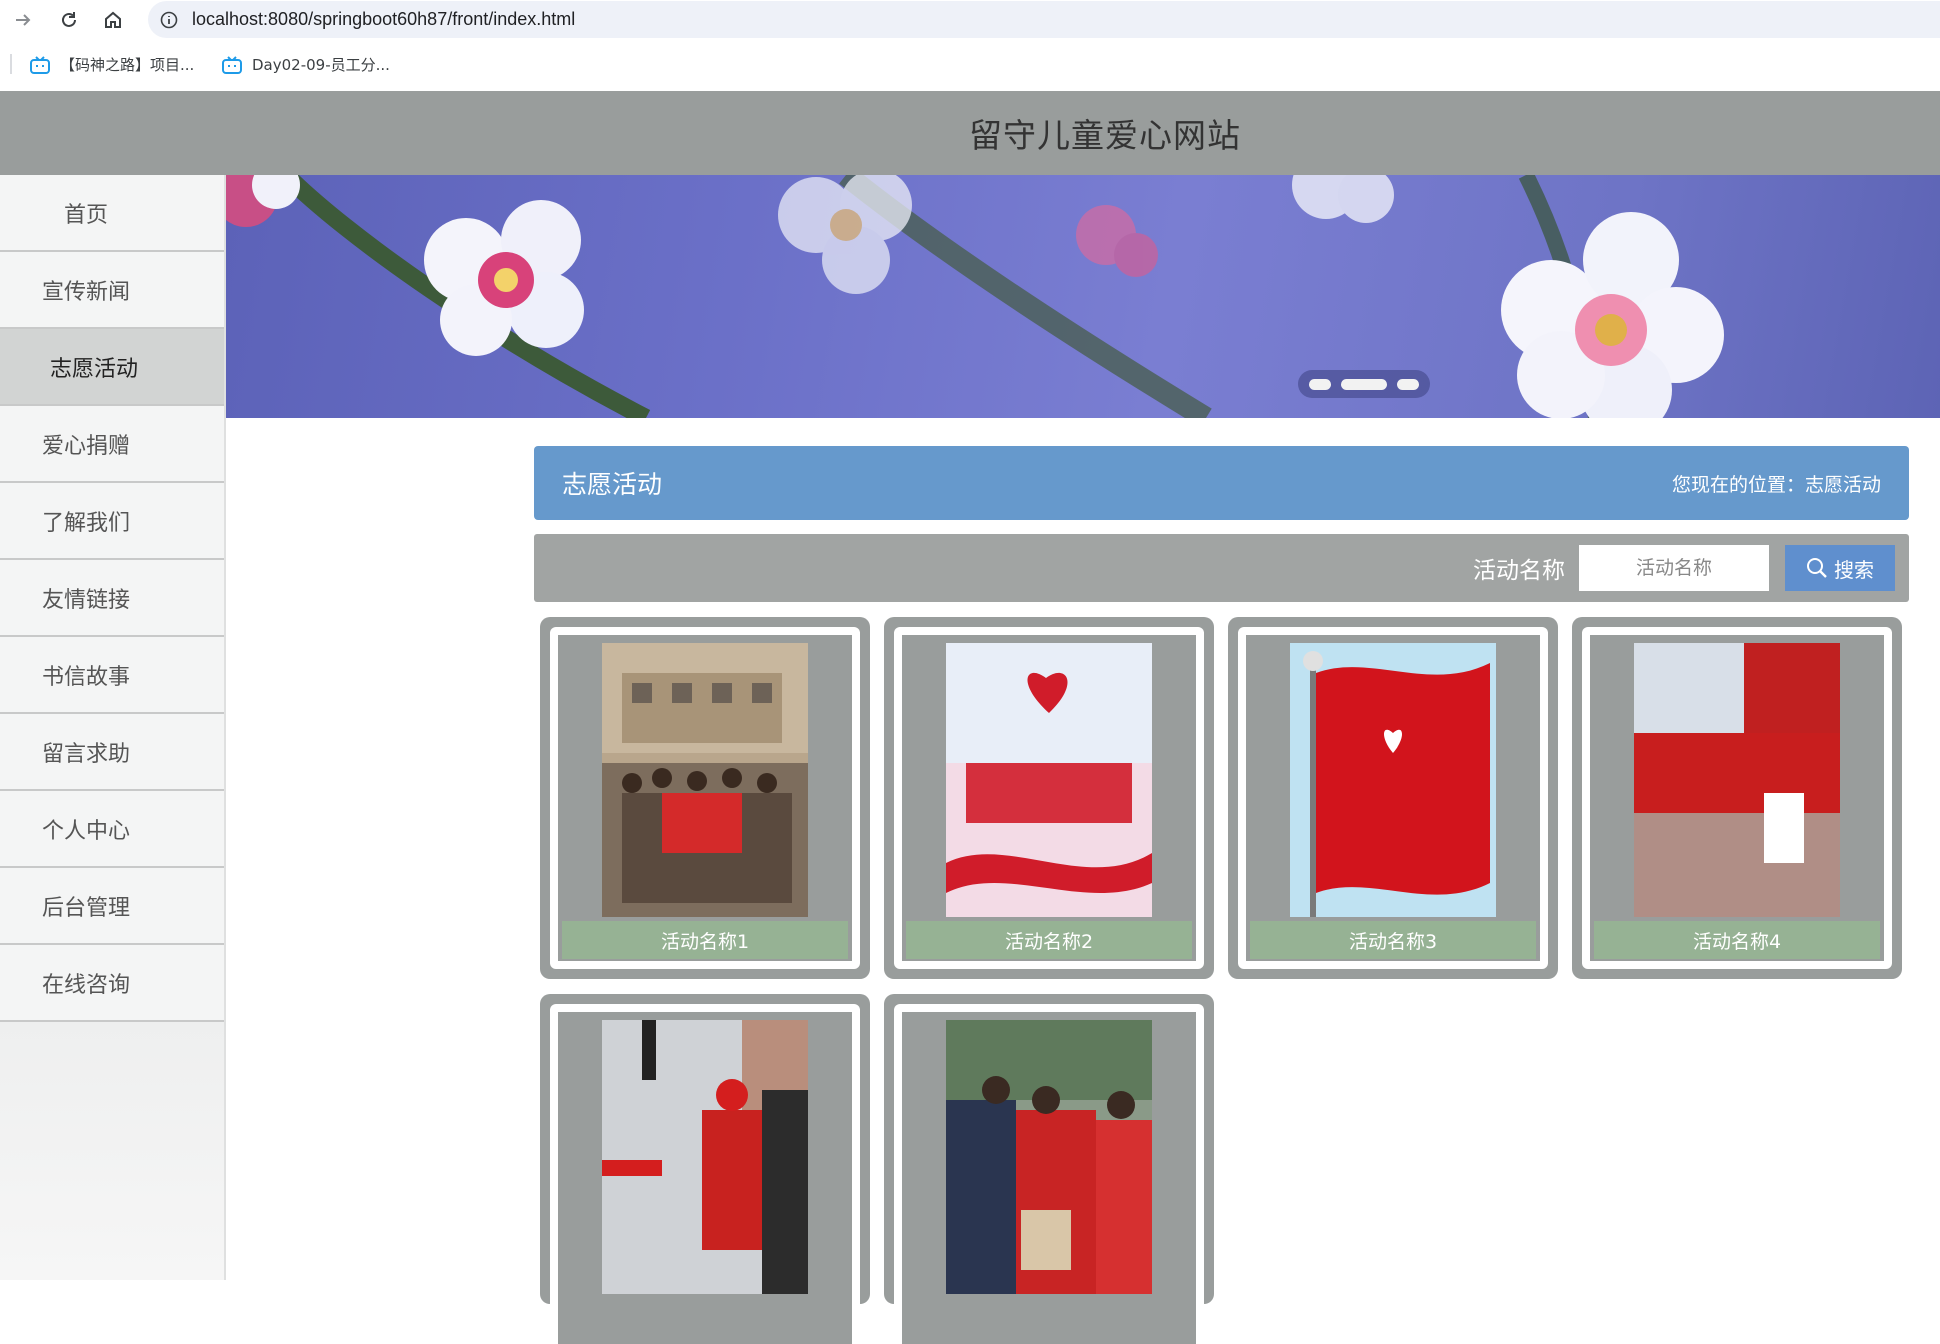 This screenshot has width=1940, height=1344. I want to click on activity-card: 活动名称4, so click(1737, 798).